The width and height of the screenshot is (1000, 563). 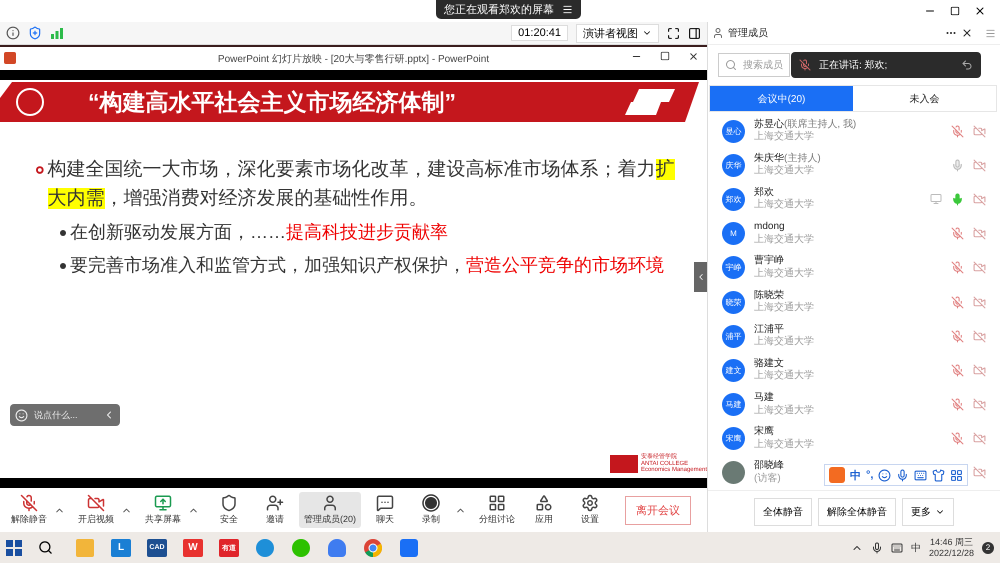 I want to click on bullet-icon, so click(x=40, y=170).